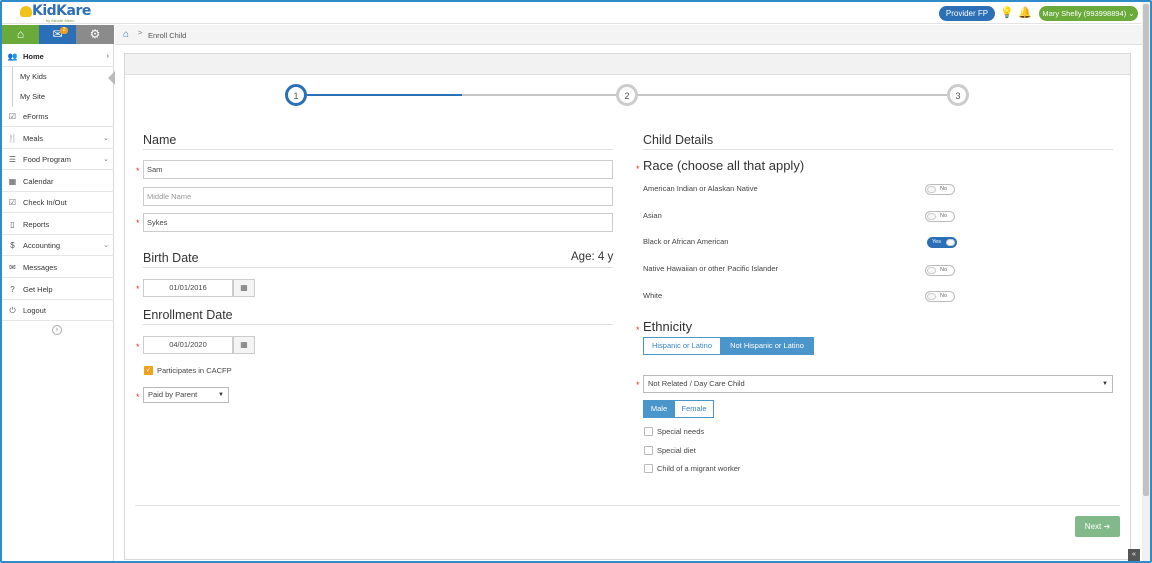 Image resolution: width=1152 pixels, height=563 pixels. I want to click on provider-button: Provider FP, so click(967, 13).